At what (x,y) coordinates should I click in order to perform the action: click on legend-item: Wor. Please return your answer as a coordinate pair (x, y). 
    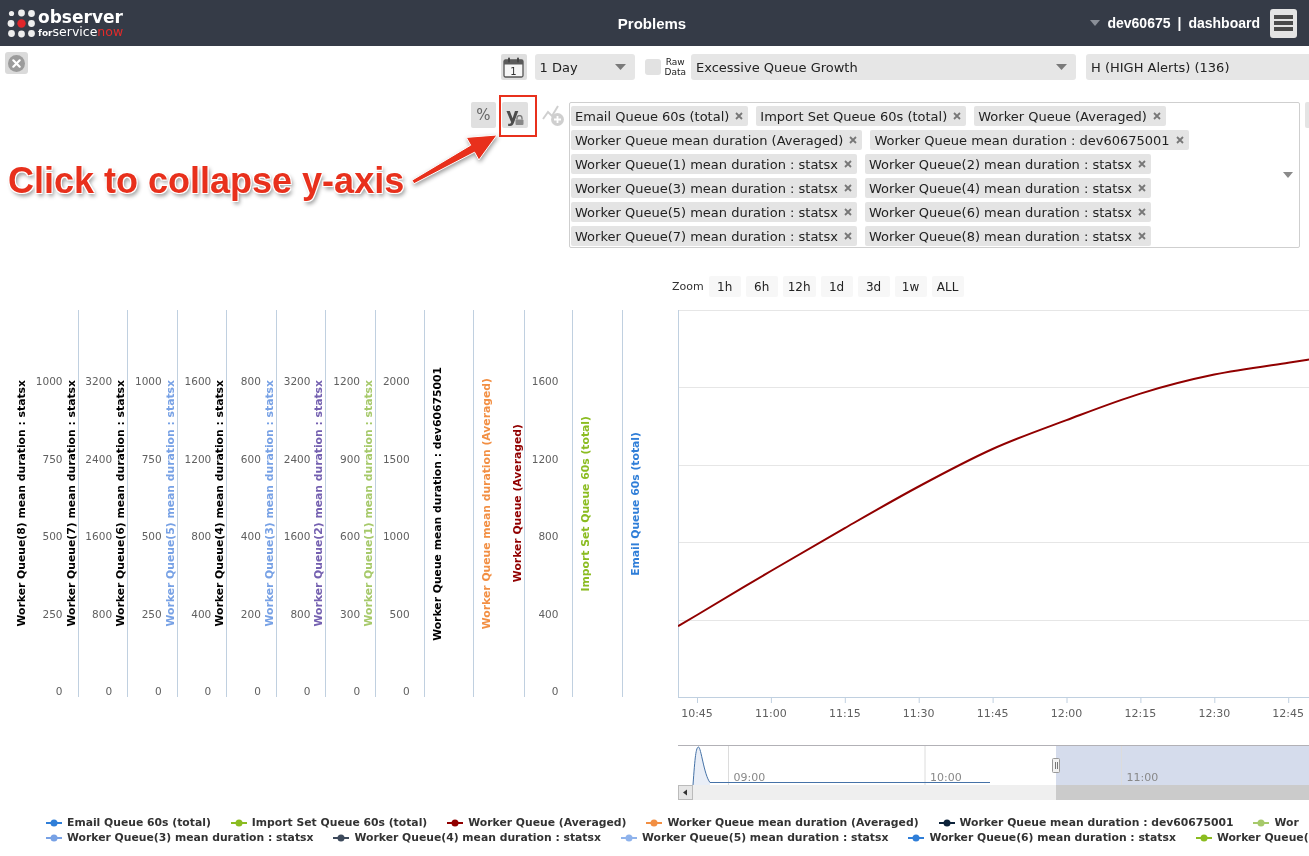
    Looking at the image, I should click on (1276, 822).